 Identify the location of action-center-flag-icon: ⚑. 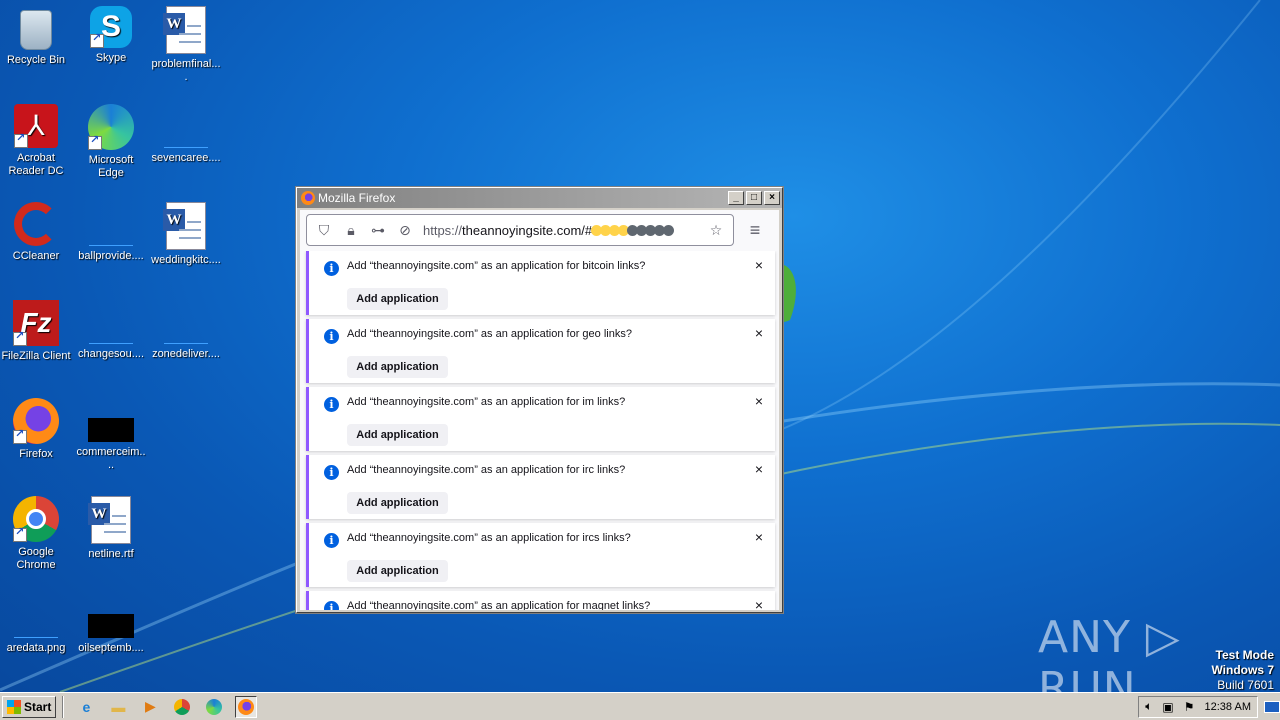
(1189, 707).